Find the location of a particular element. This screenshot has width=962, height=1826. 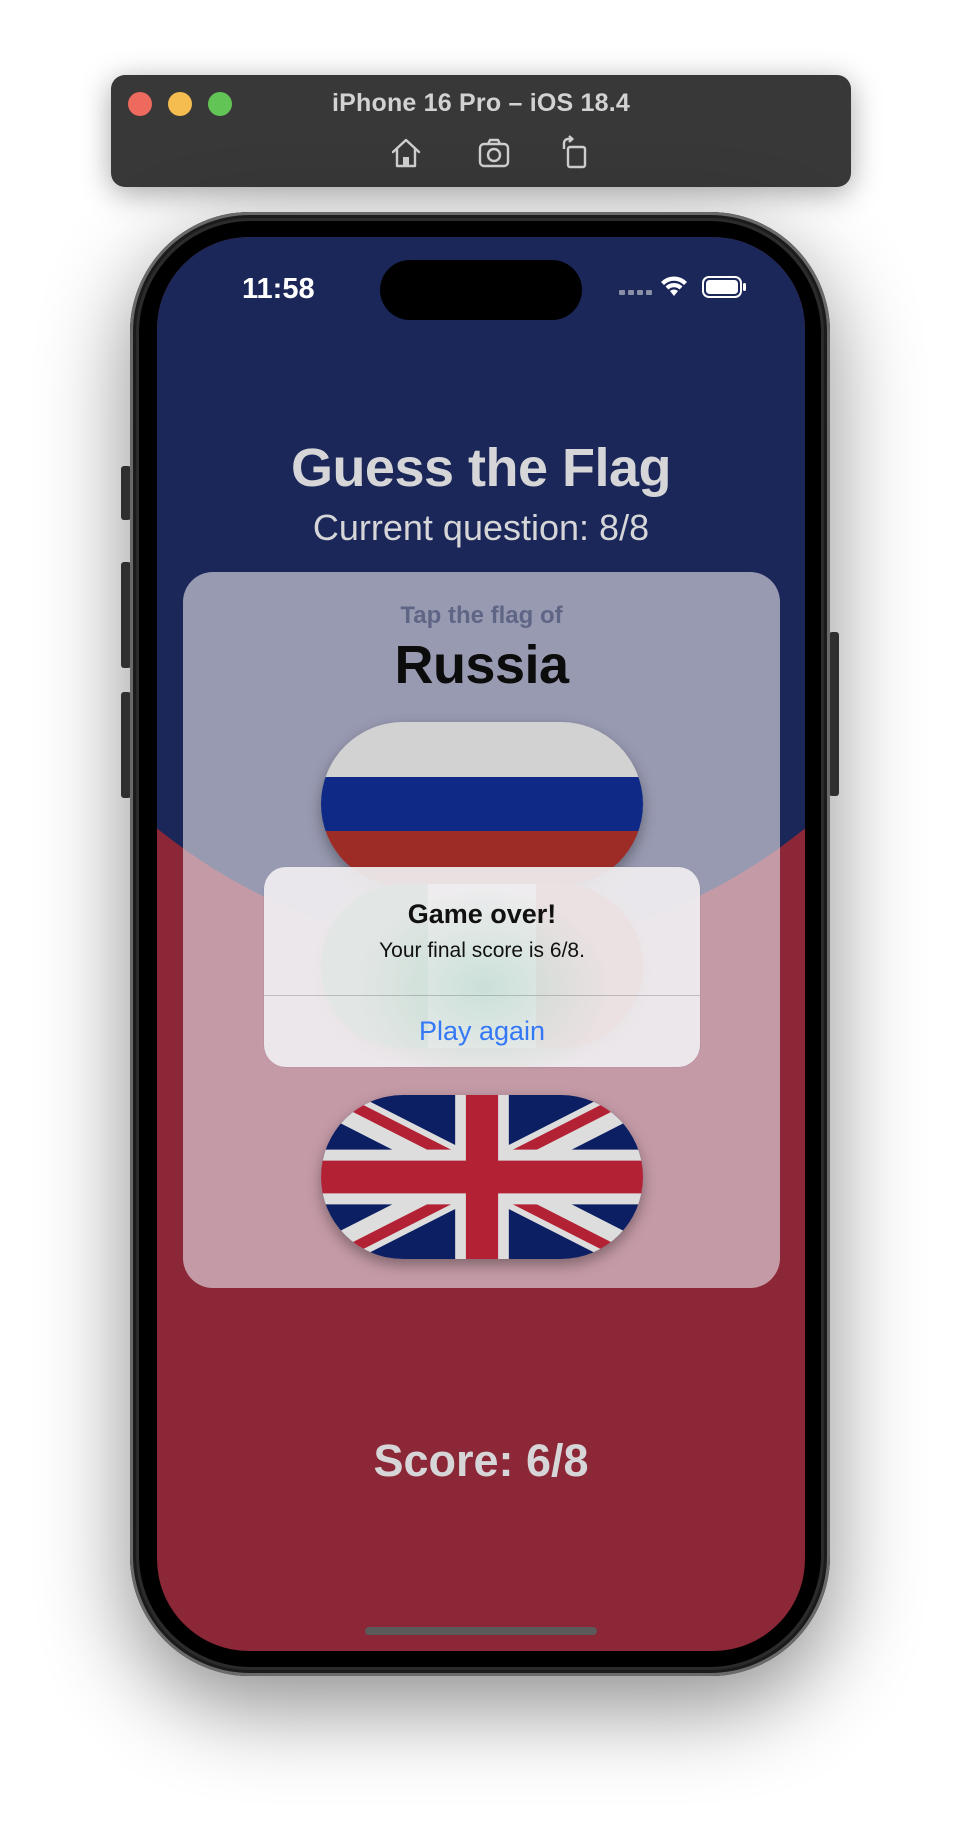

simulator-toolbar: iPhone 16 Pro – iOS 18.4 is located at coordinates (481, 131).